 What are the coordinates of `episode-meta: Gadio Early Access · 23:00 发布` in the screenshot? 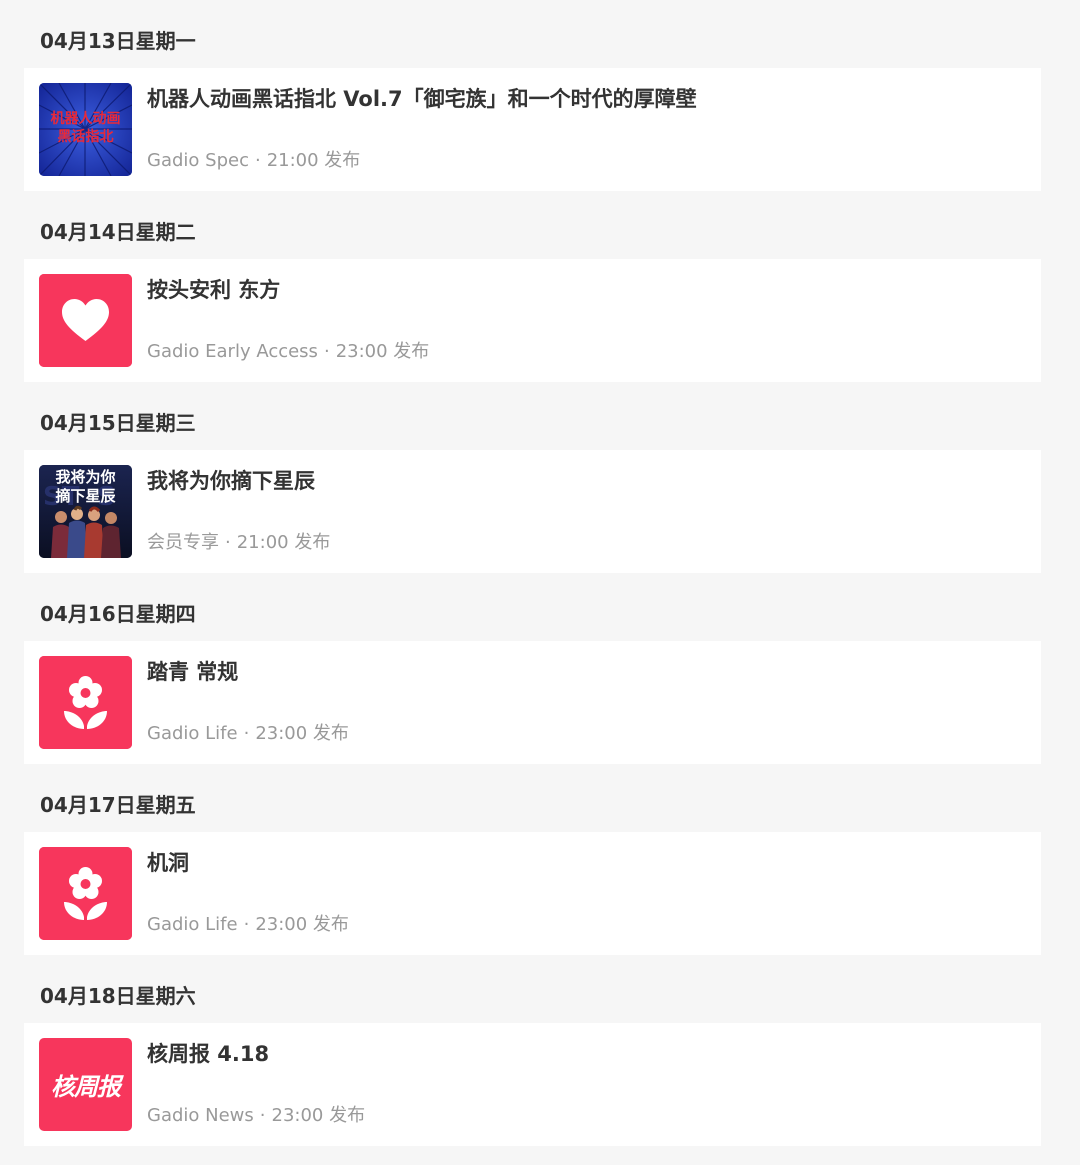 It's located at (288, 352).